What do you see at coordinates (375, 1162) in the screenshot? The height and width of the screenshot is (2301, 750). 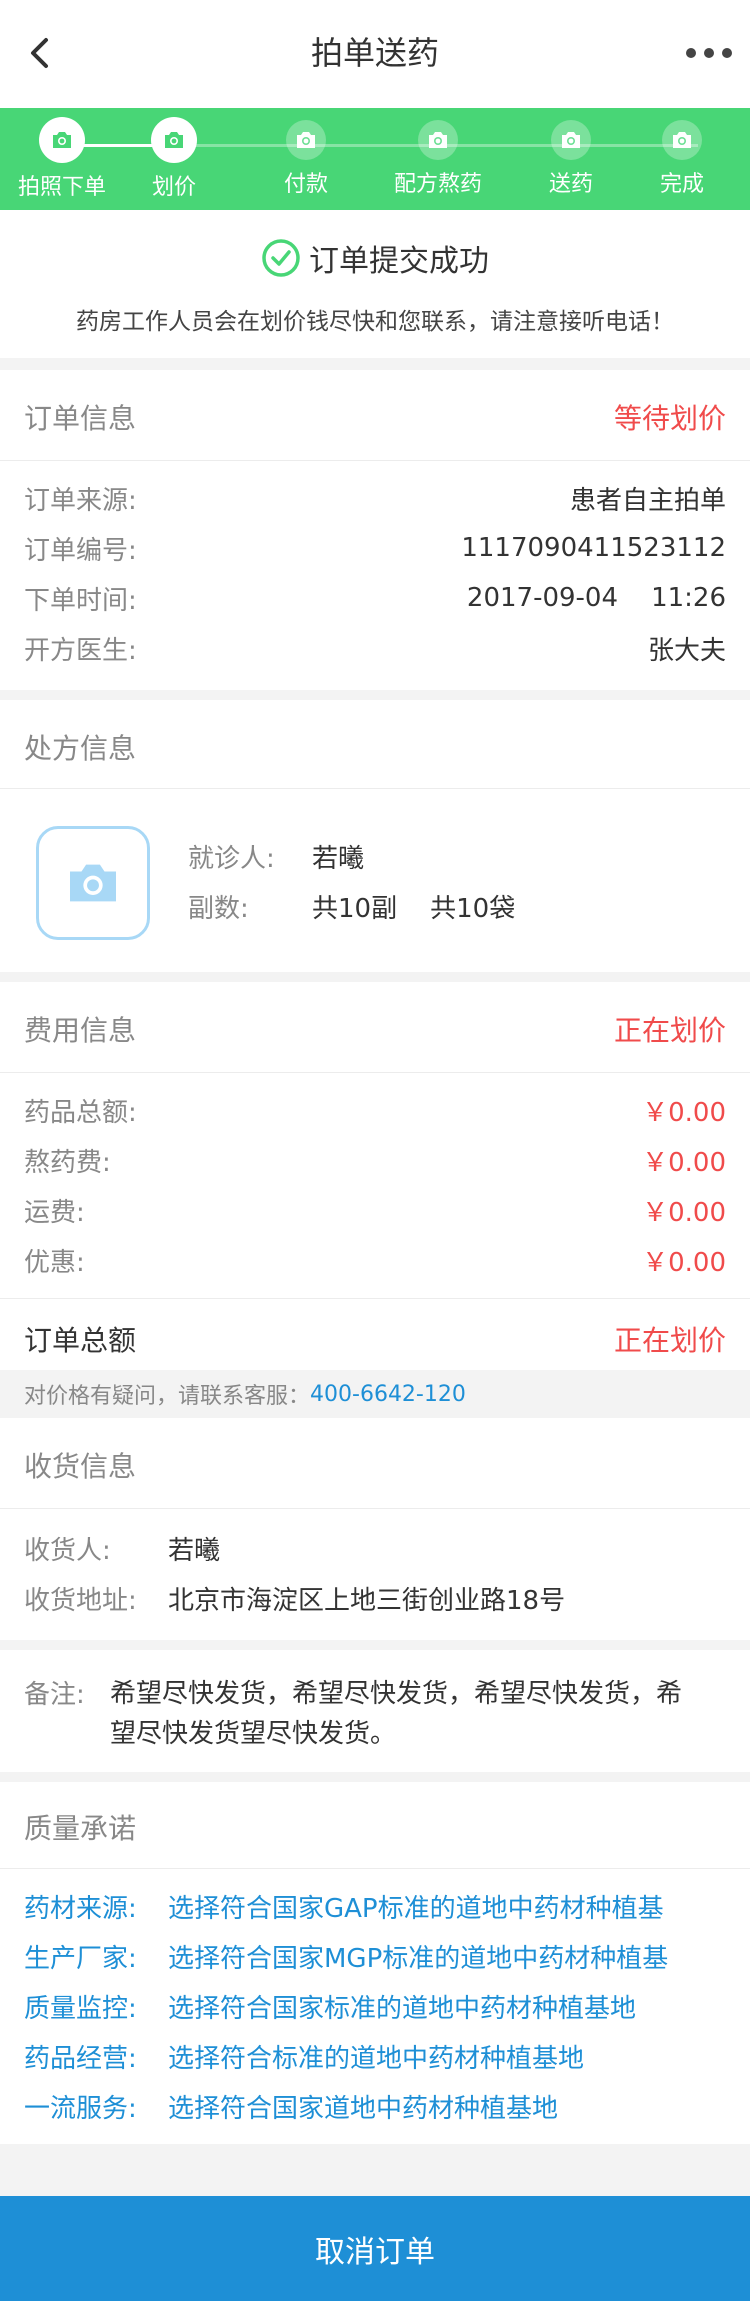 I see `fee-row: 熬药费: ￥0.00` at bounding box center [375, 1162].